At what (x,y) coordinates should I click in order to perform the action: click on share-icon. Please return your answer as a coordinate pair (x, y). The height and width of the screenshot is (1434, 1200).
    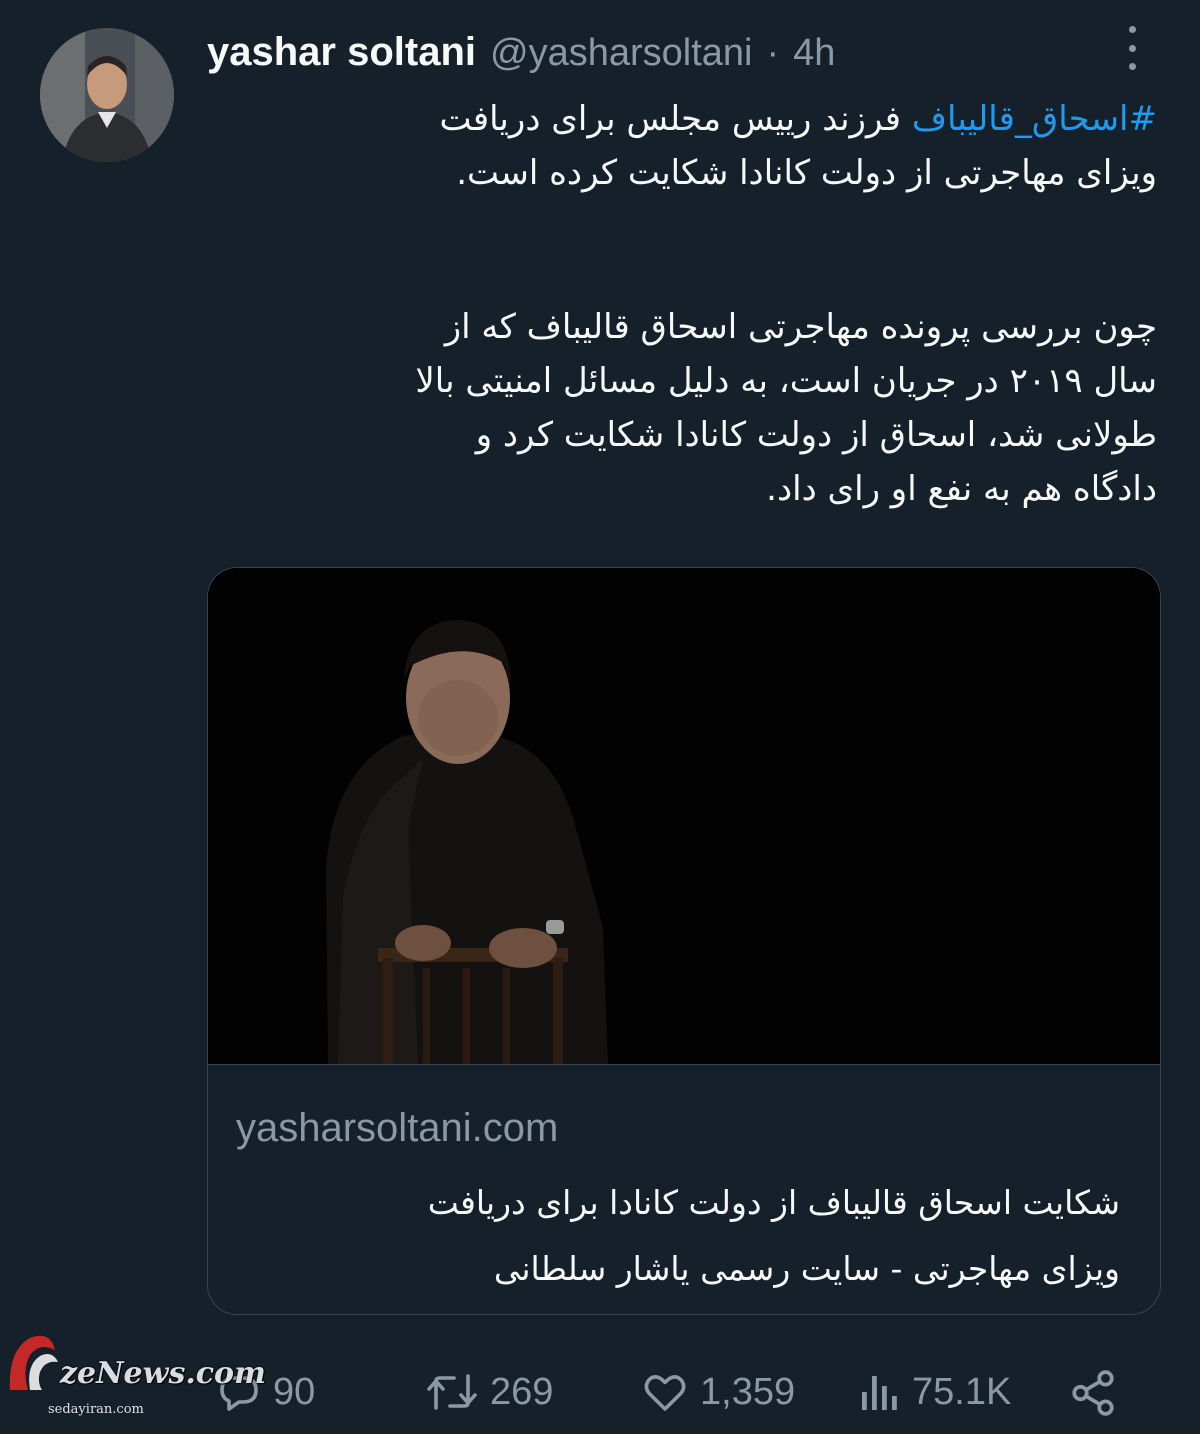
    Looking at the image, I should click on (1093, 1393).